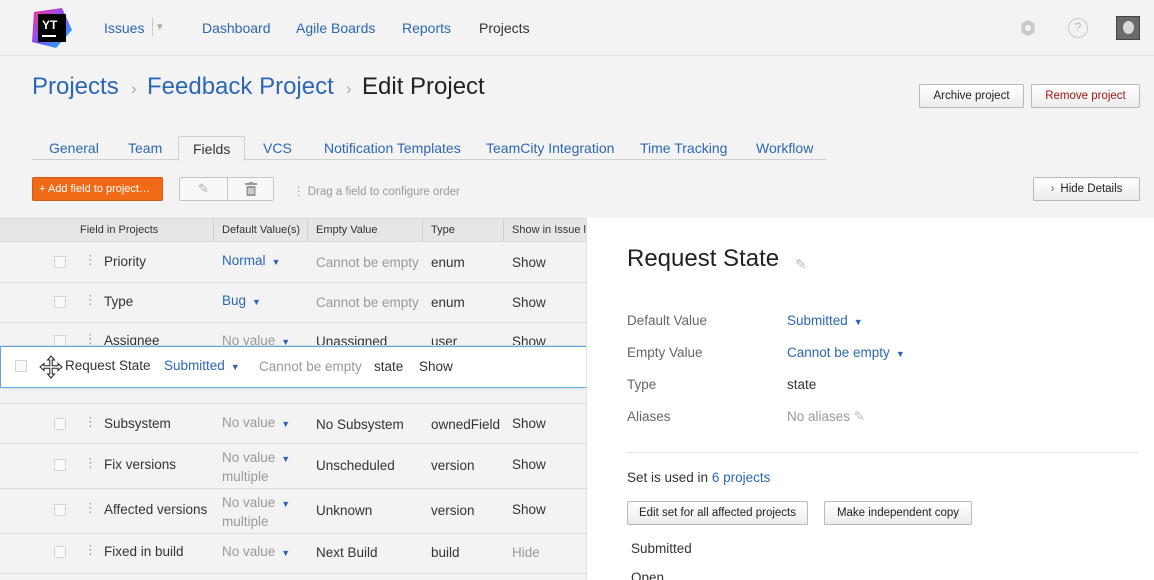 Image resolution: width=1154 pixels, height=580 pixels. Describe the element at coordinates (251, 260) in the screenshot. I see `default-value-dropdown: Normal ▼` at that location.